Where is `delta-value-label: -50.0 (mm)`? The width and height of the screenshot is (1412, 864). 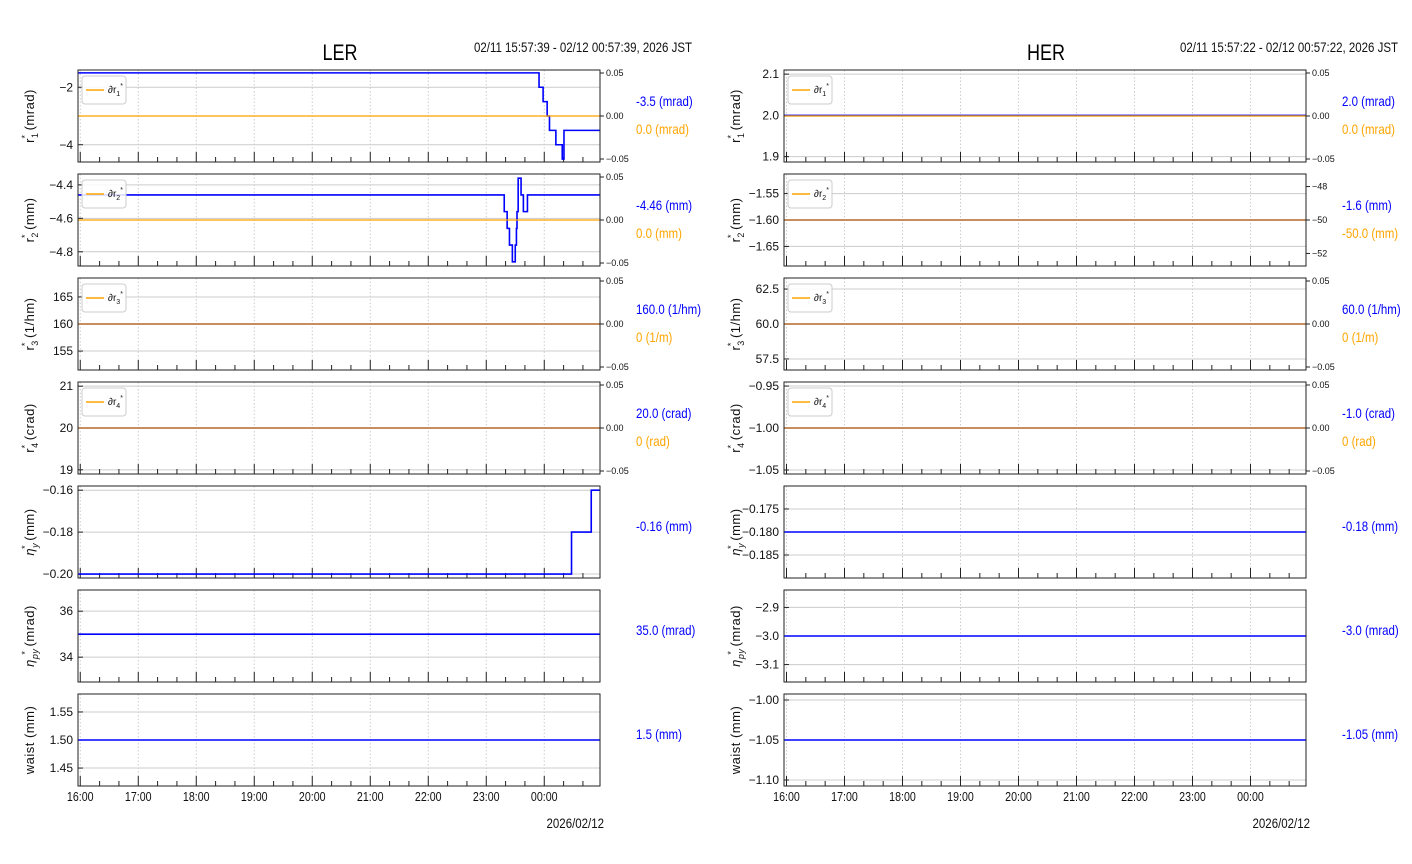 delta-value-label: -50.0 (mm) is located at coordinates (1370, 233).